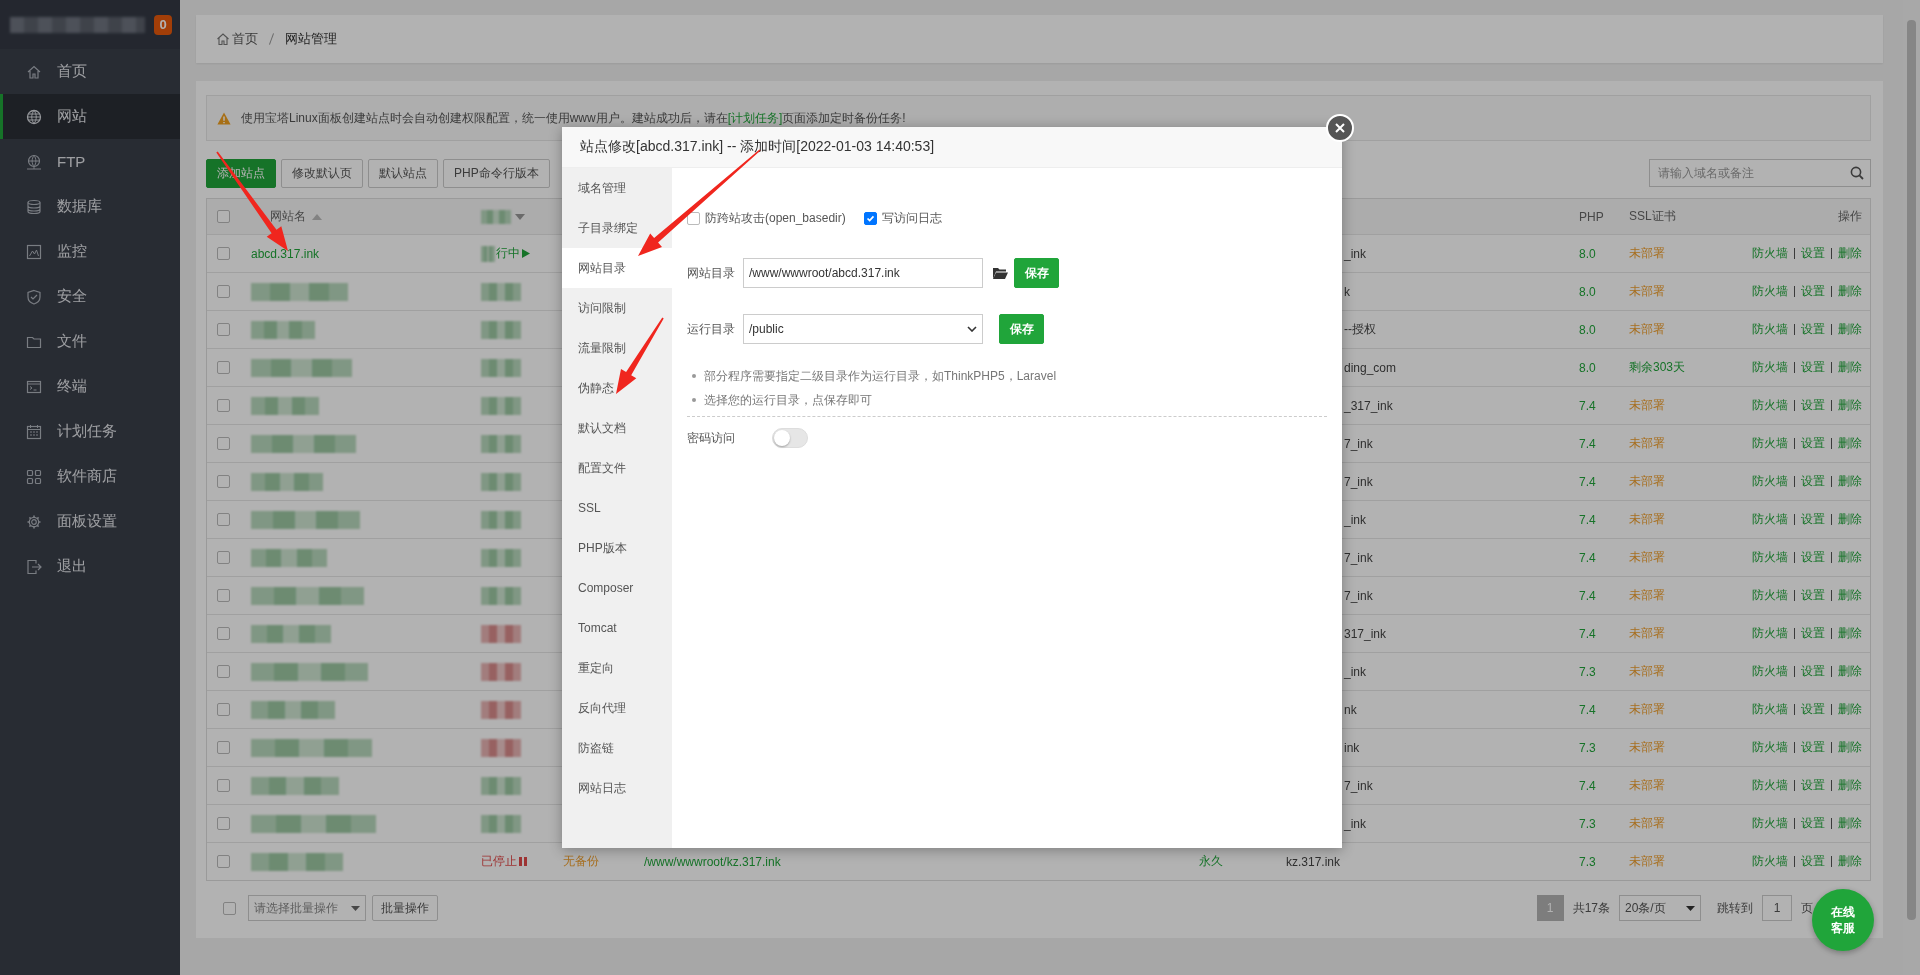 The width and height of the screenshot is (1920, 975). What do you see at coordinates (285, 253) in the screenshot?
I see `site-link: abcd.317.ink` at bounding box center [285, 253].